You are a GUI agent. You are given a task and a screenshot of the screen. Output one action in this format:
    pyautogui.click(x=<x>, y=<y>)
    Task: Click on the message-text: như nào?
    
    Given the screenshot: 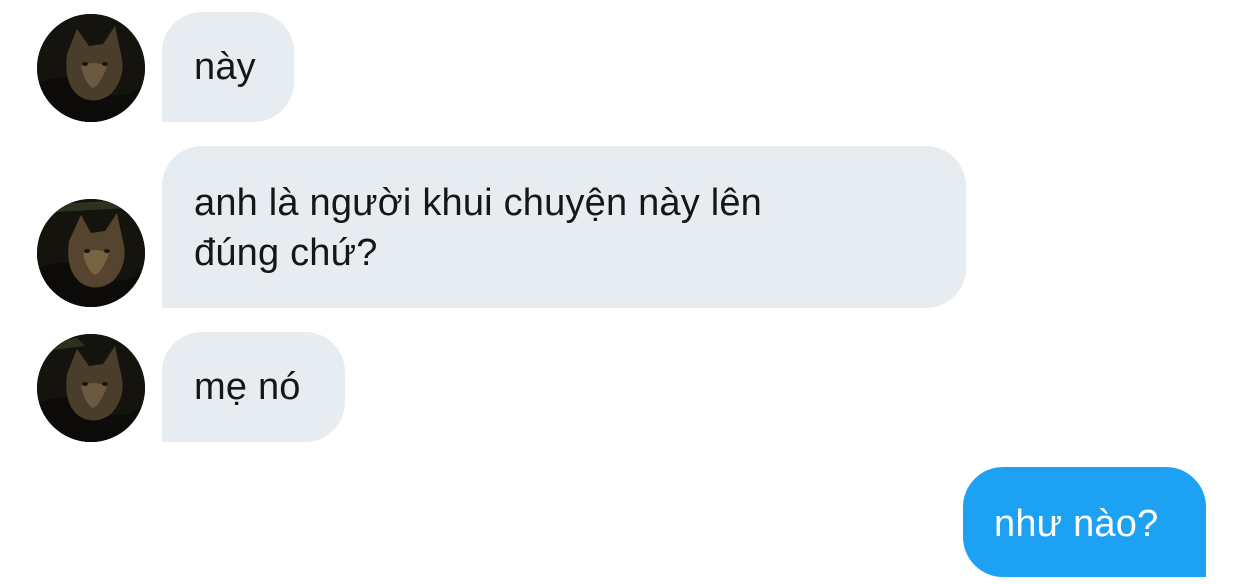 What is the action you would take?
    pyautogui.click(x=1076, y=524)
    